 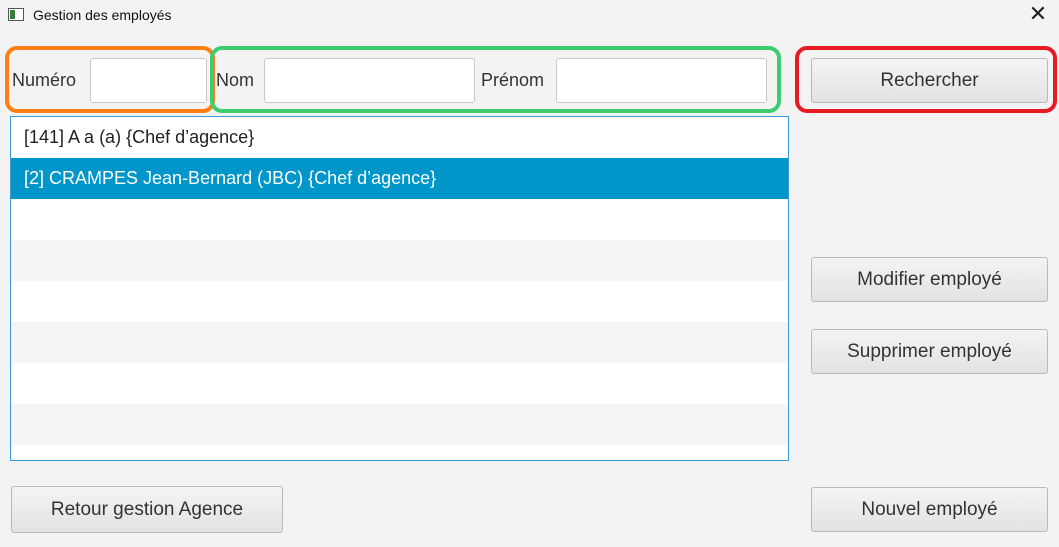 What do you see at coordinates (929, 351) in the screenshot?
I see `delete-employee-button: Supprimer employé` at bounding box center [929, 351].